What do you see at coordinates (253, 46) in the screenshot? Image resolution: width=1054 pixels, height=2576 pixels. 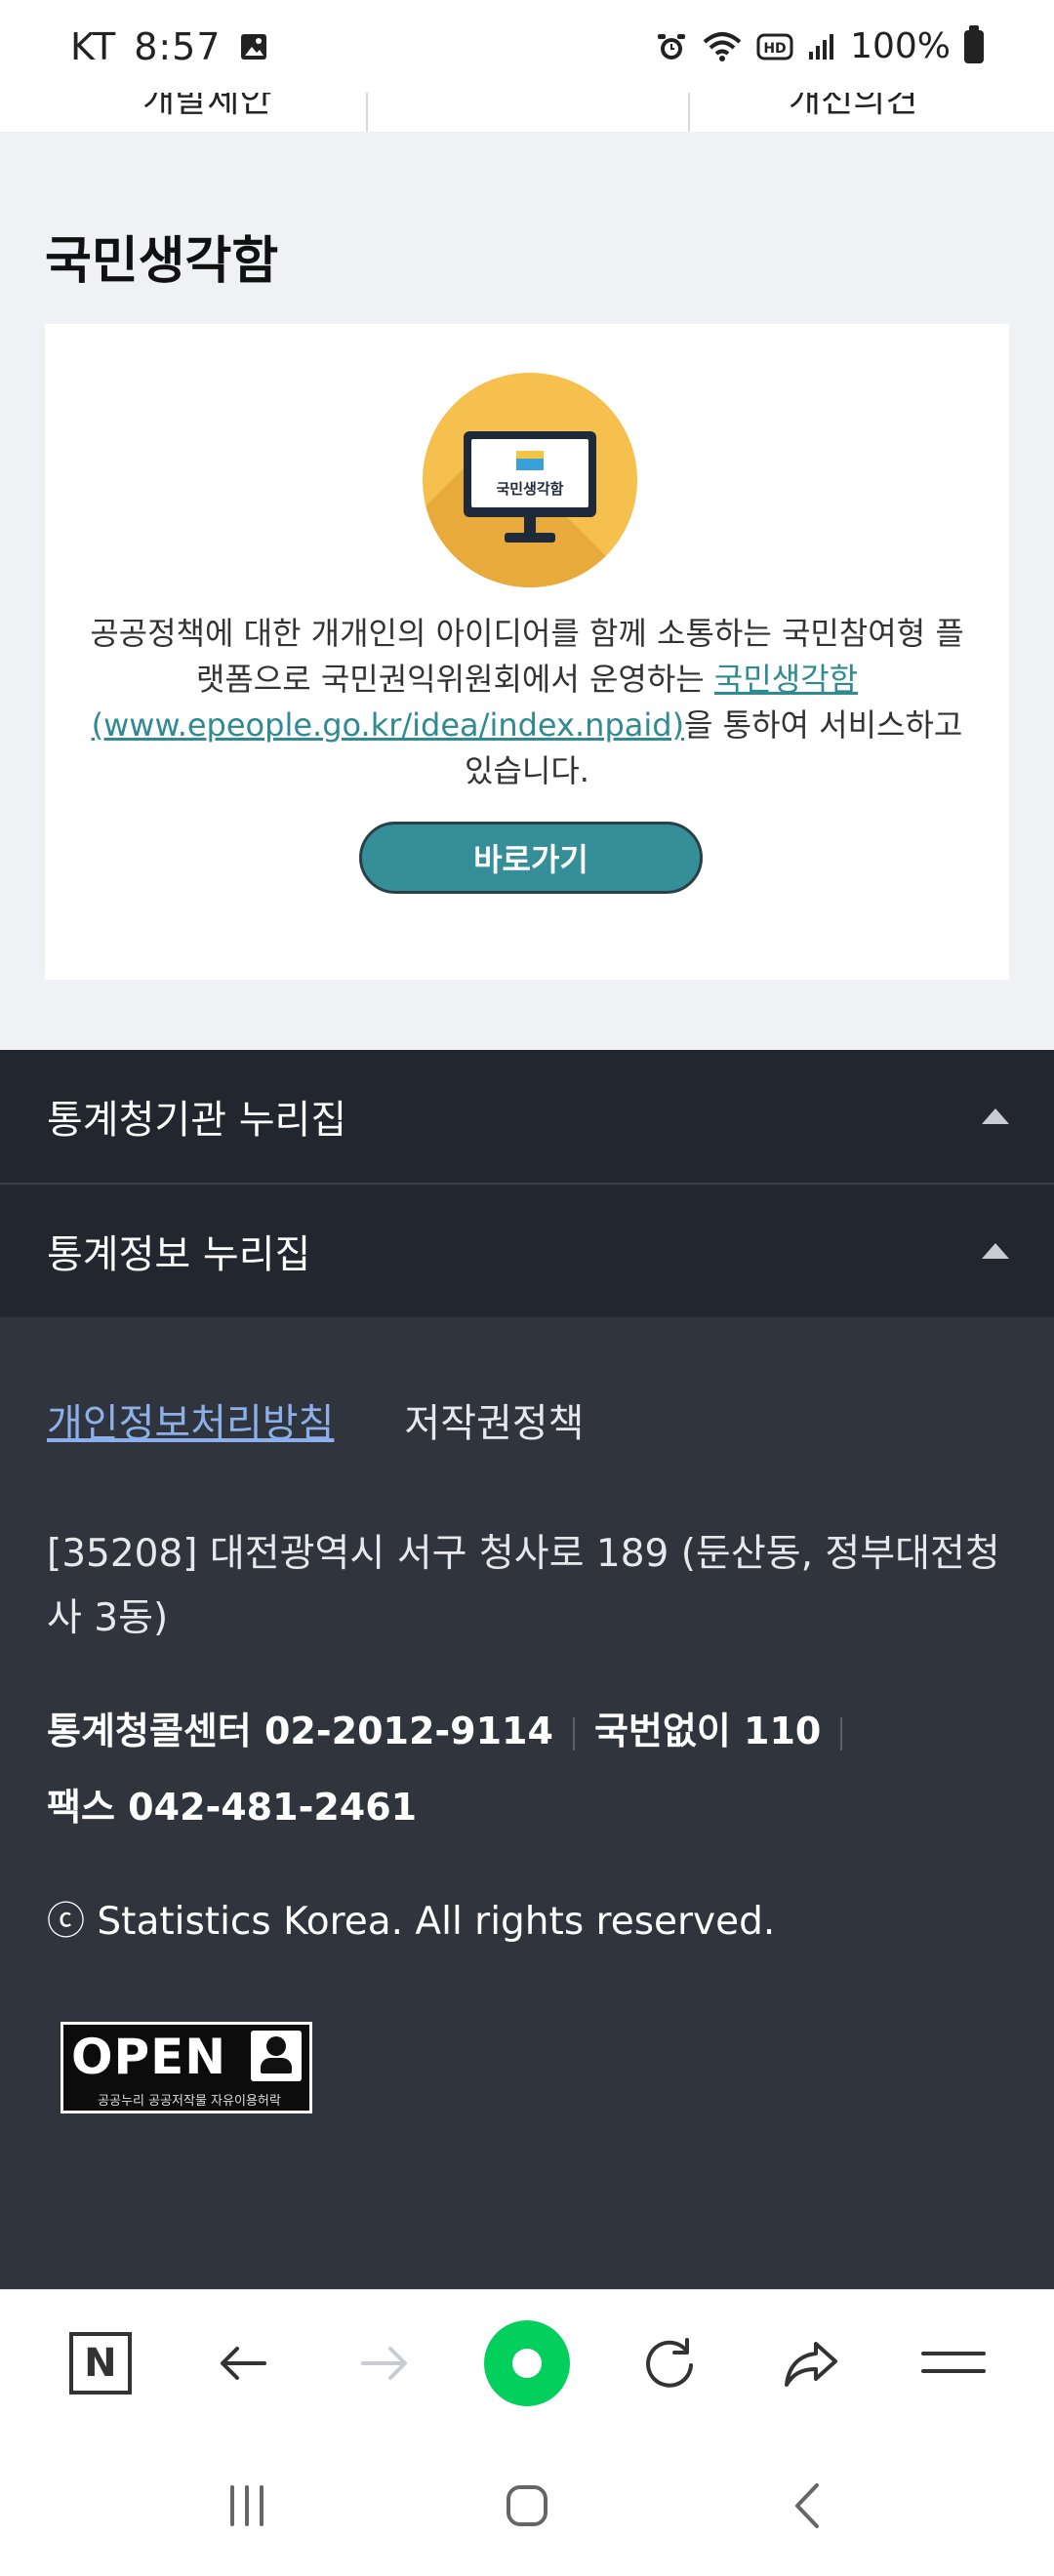 I see `gallery-icon` at bounding box center [253, 46].